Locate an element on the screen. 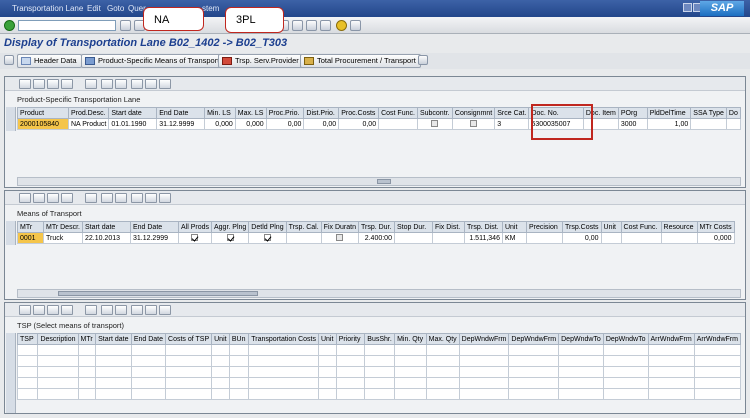 The height and width of the screenshot is (418, 750). column-header-mtr-descr: MTr Descr. is located at coordinates (63, 227).